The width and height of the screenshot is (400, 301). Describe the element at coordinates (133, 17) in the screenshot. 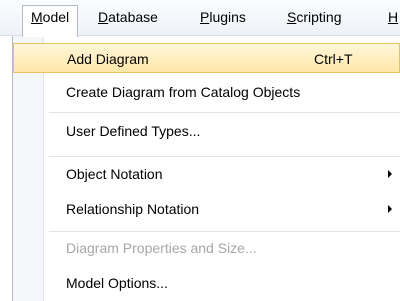

I see `menu-database-label: atabase` at that location.